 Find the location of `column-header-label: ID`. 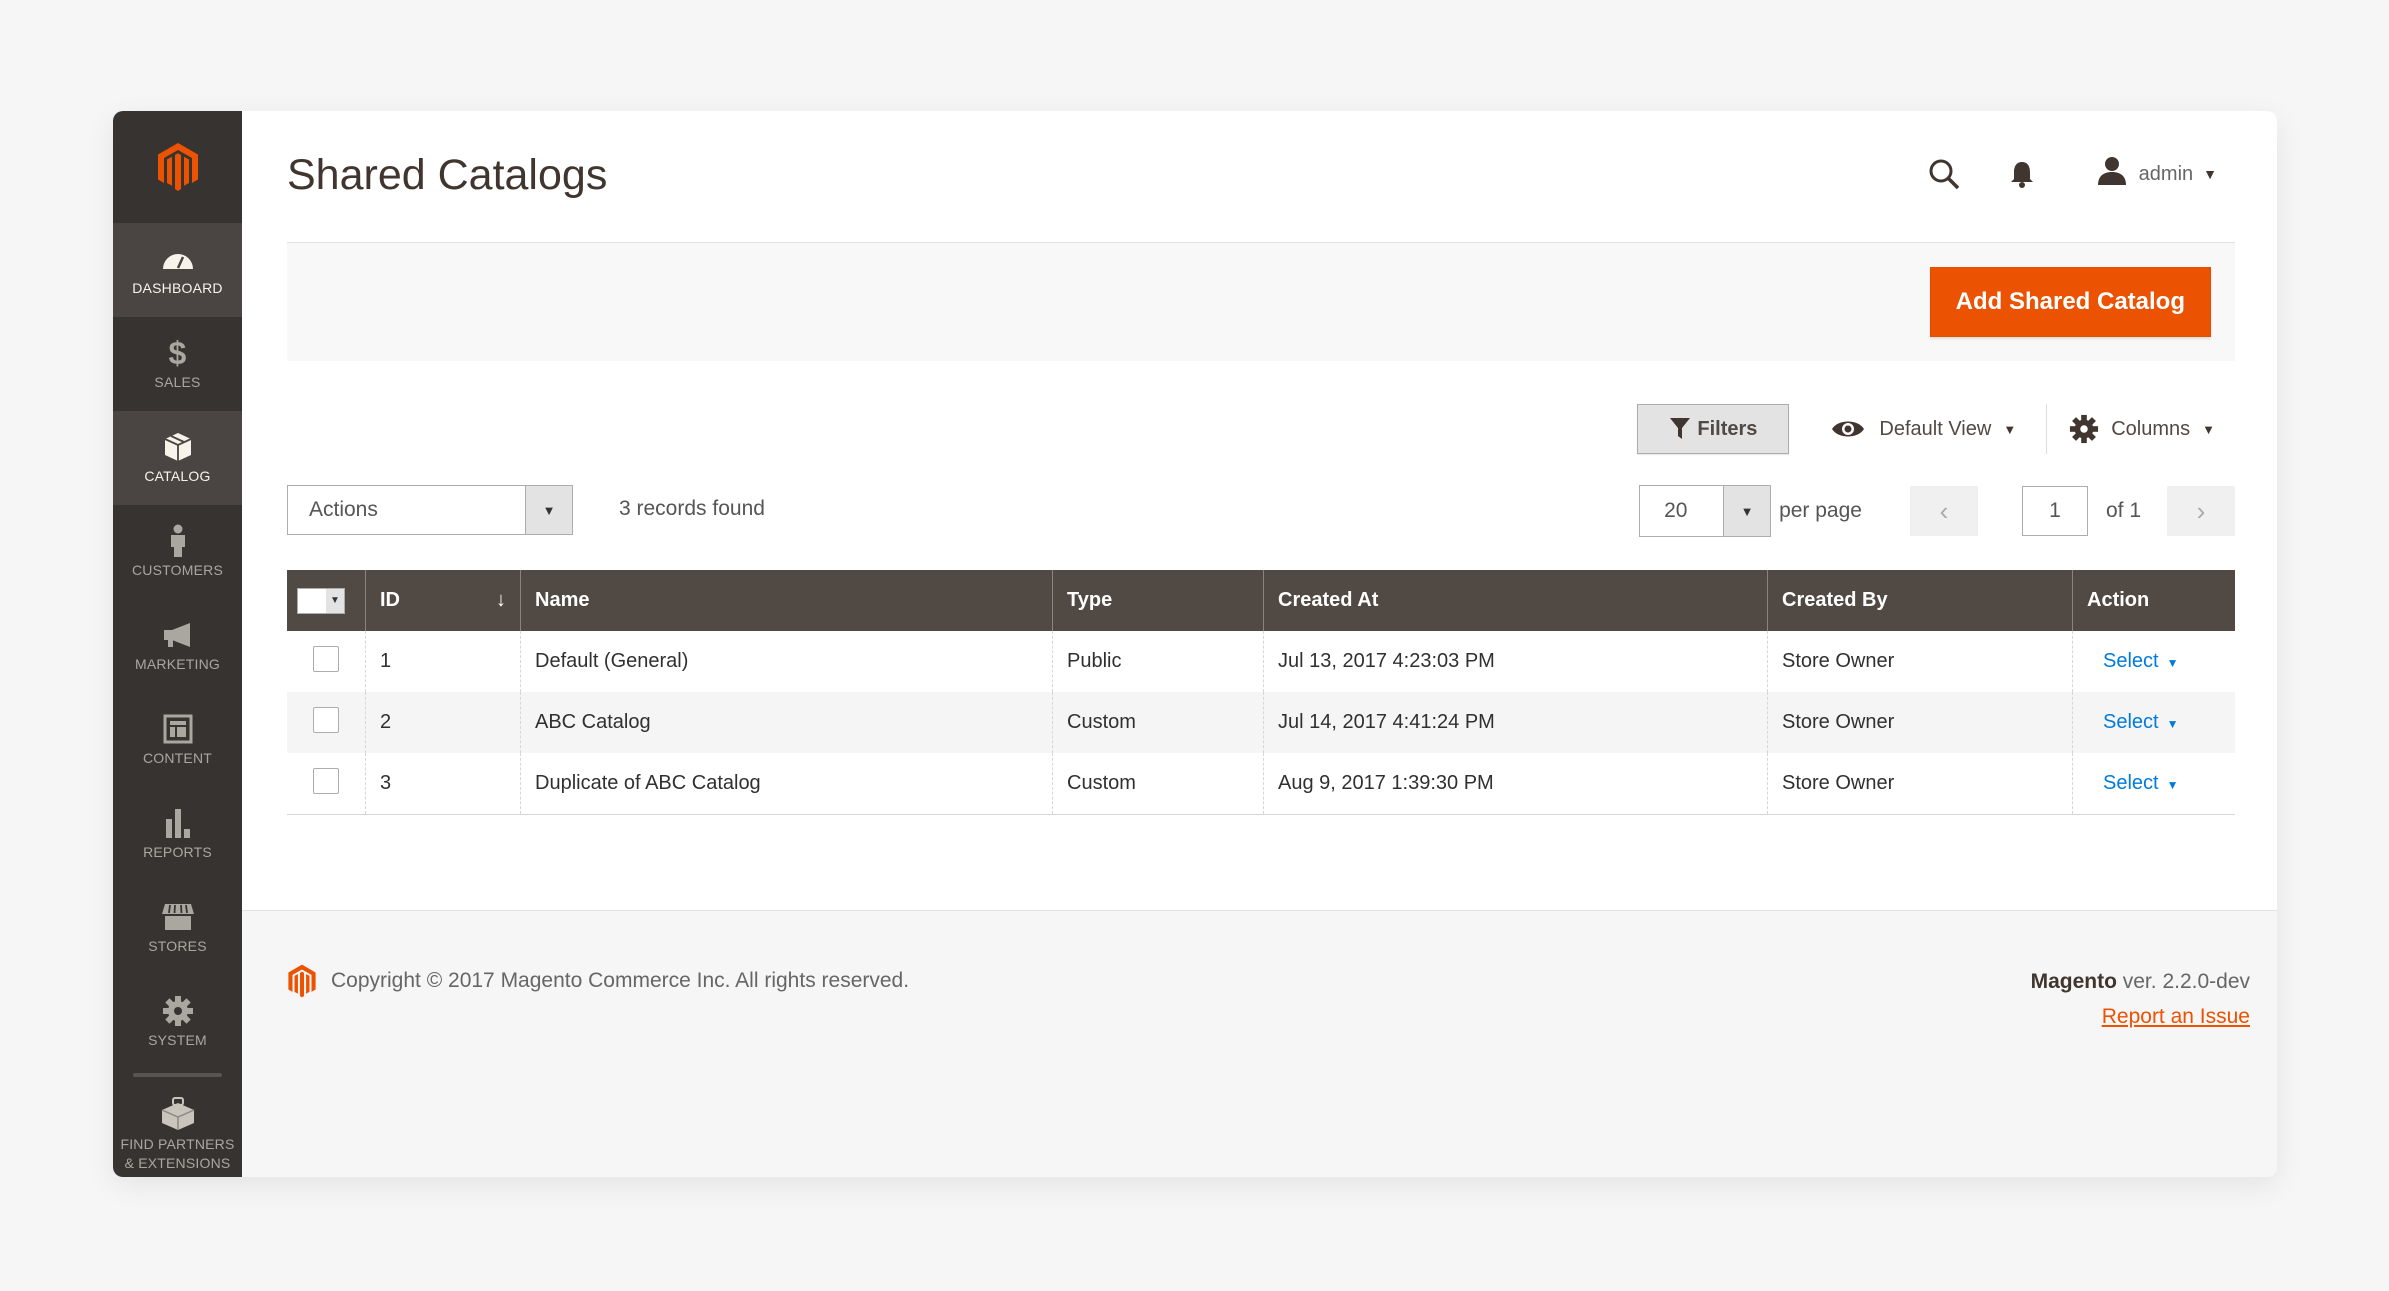

column-header-label: ID is located at coordinates (390, 600).